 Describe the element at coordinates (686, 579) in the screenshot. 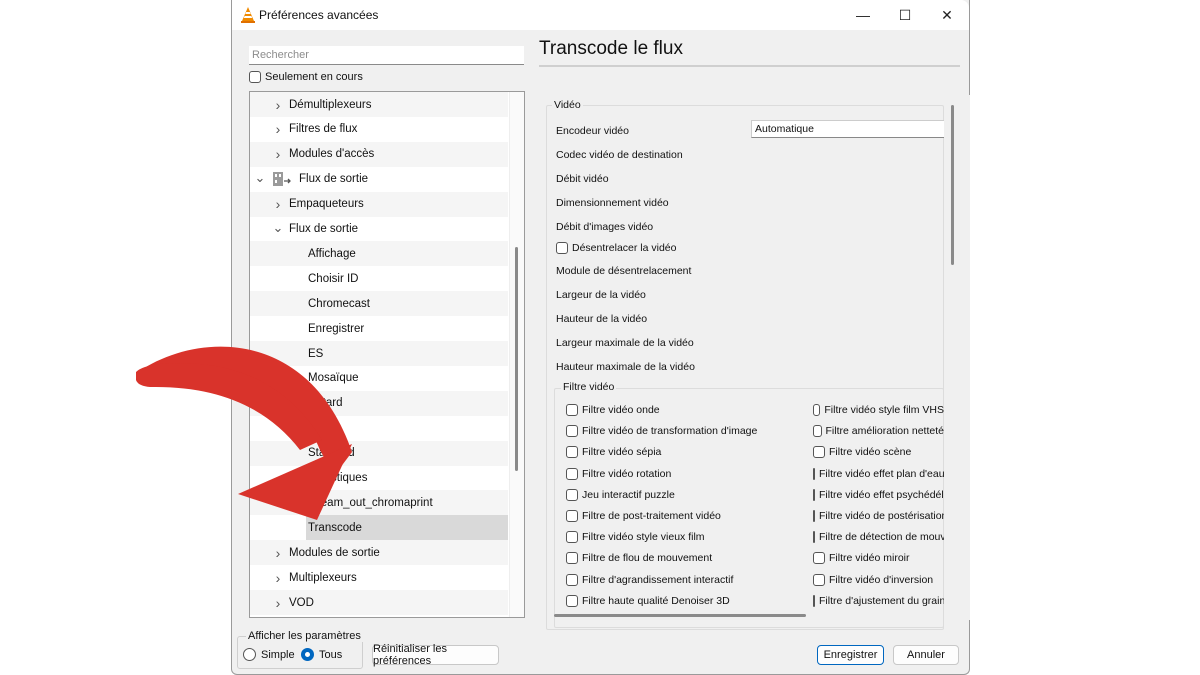

I see `video-filter-checkbox: Filtre d'agrandissement interactif` at that location.